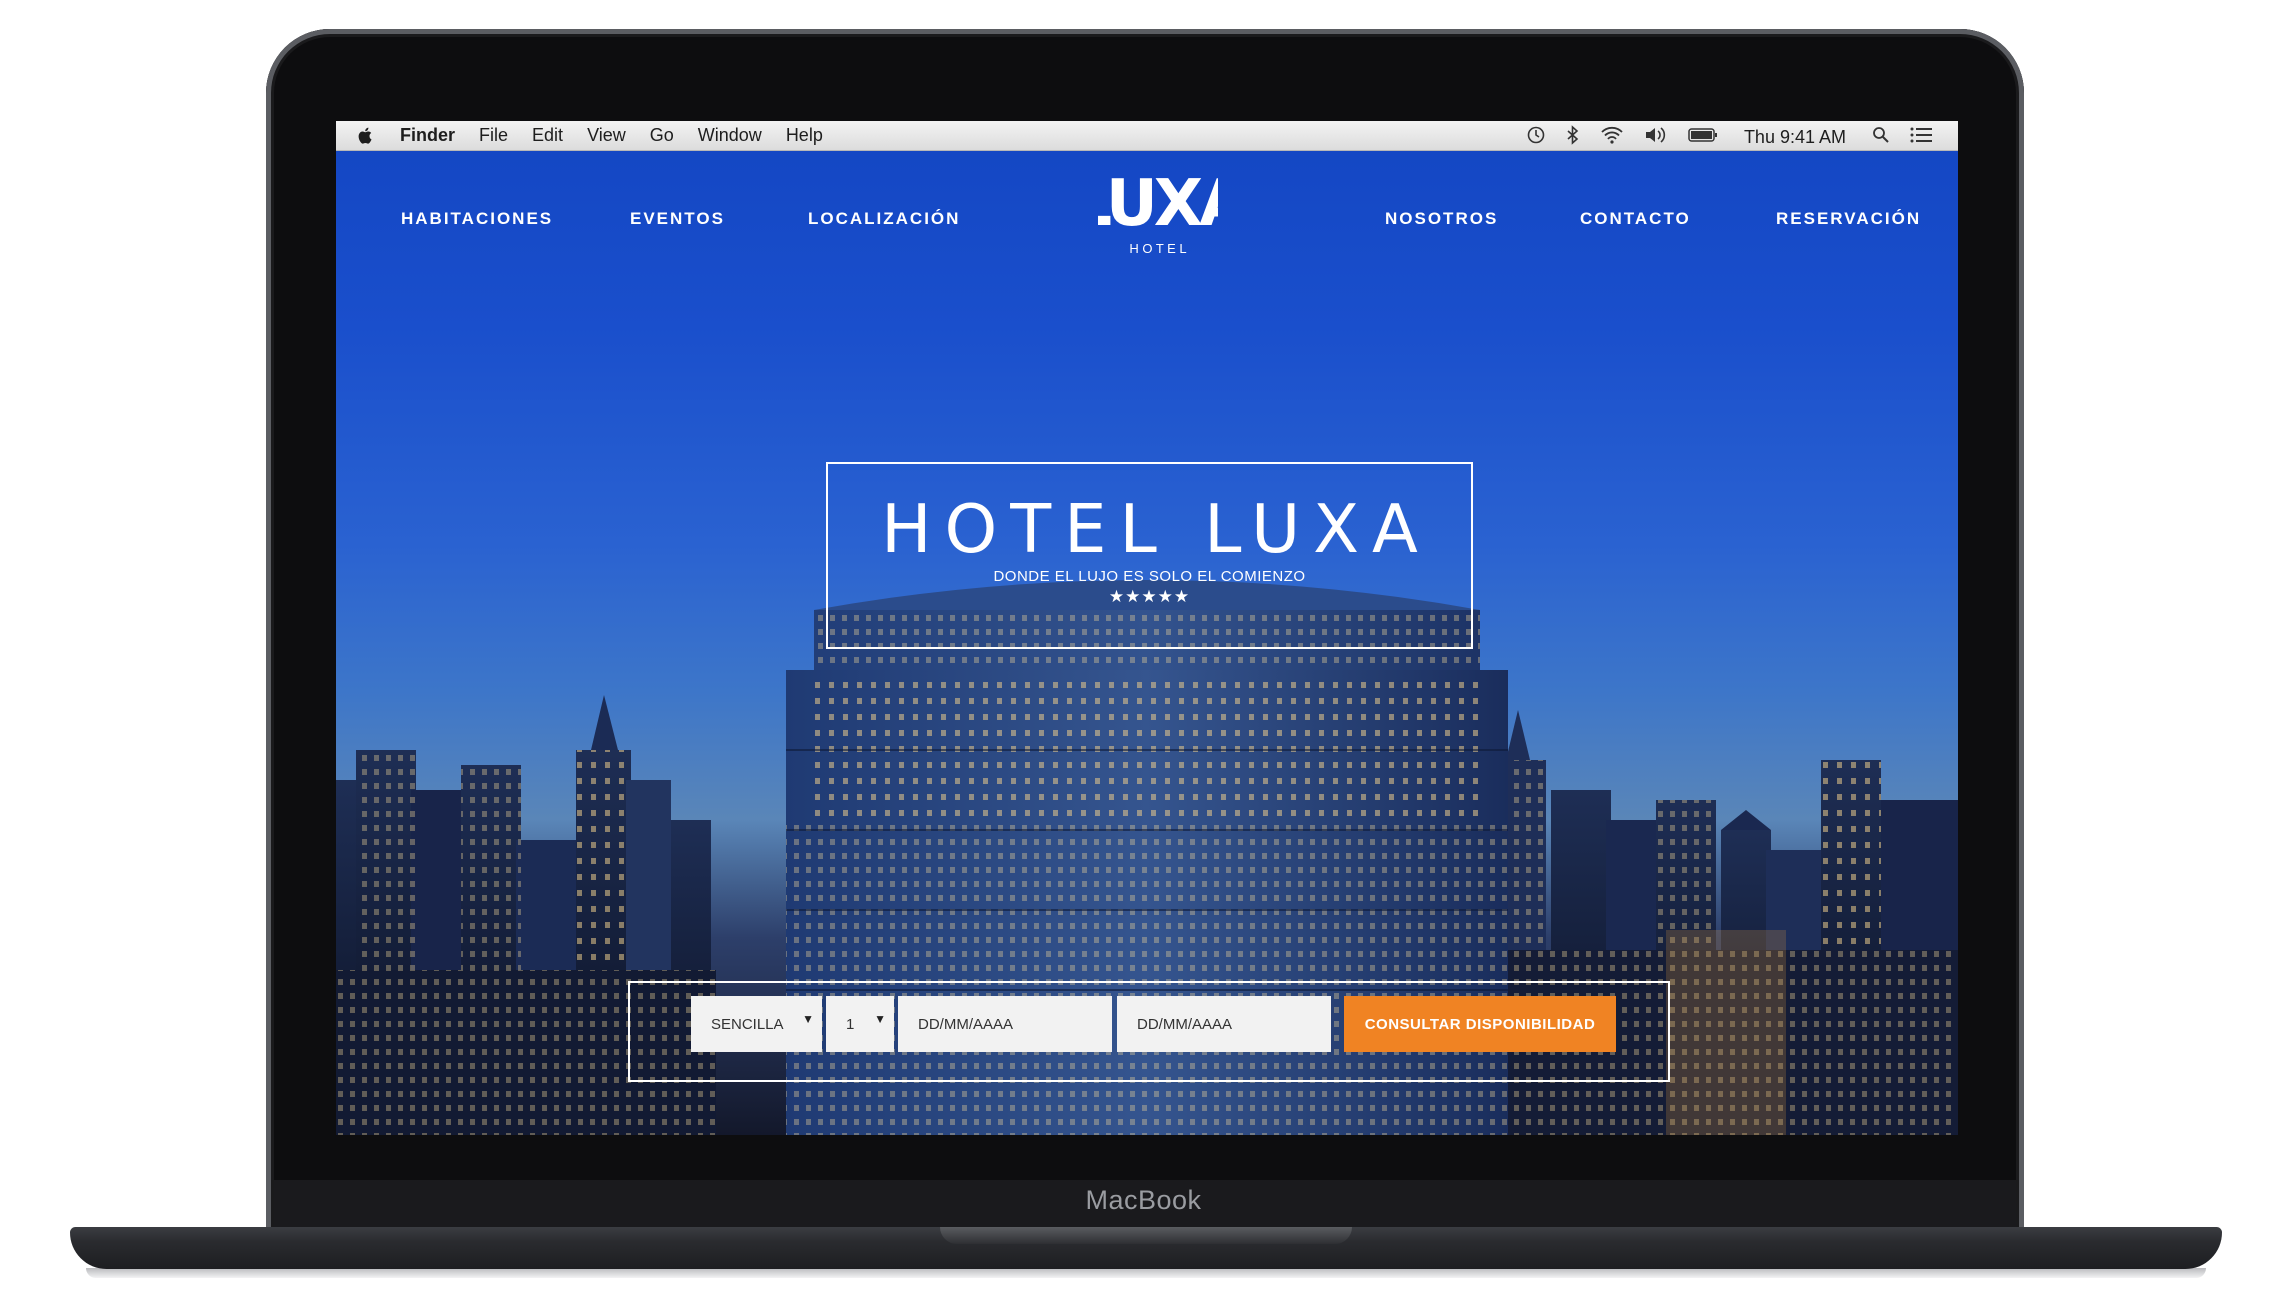  Describe the element at coordinates (1146, 1248) in the screenshot. I see `laptop-base` at that location.